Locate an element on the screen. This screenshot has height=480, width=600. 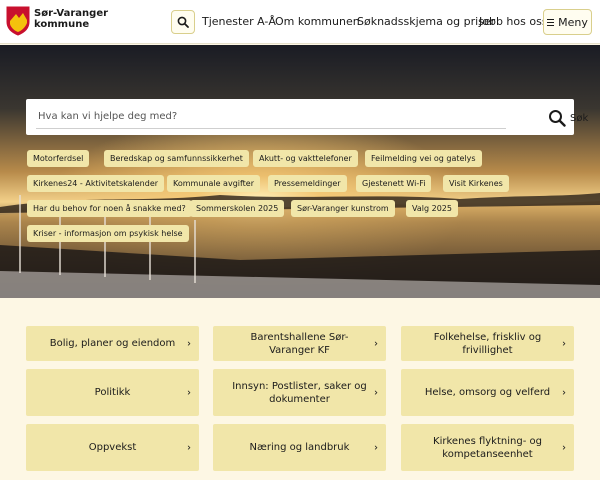
quick-link-chip: Gjestenett Wi-Fi is located at coordinates (394, 183).